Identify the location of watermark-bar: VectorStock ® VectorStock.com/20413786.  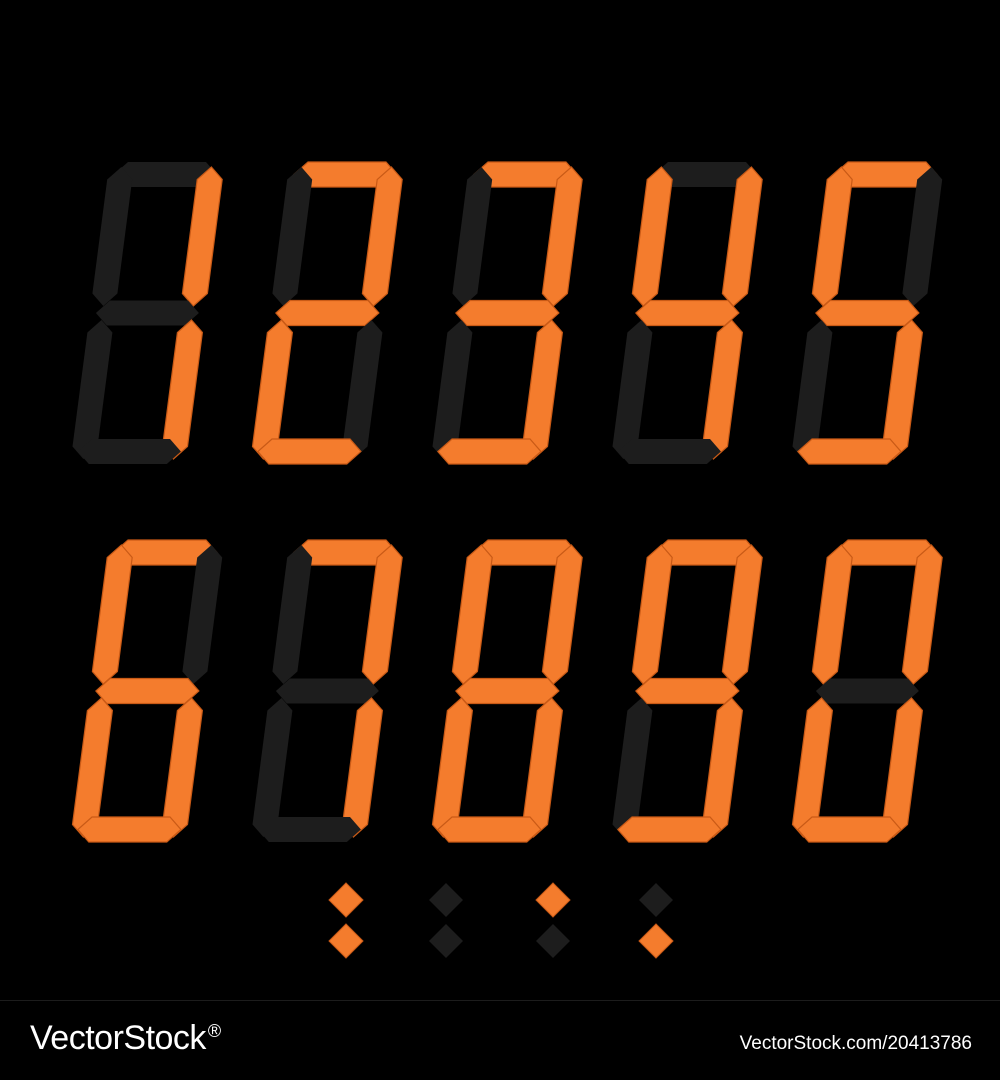
(500, 1040).